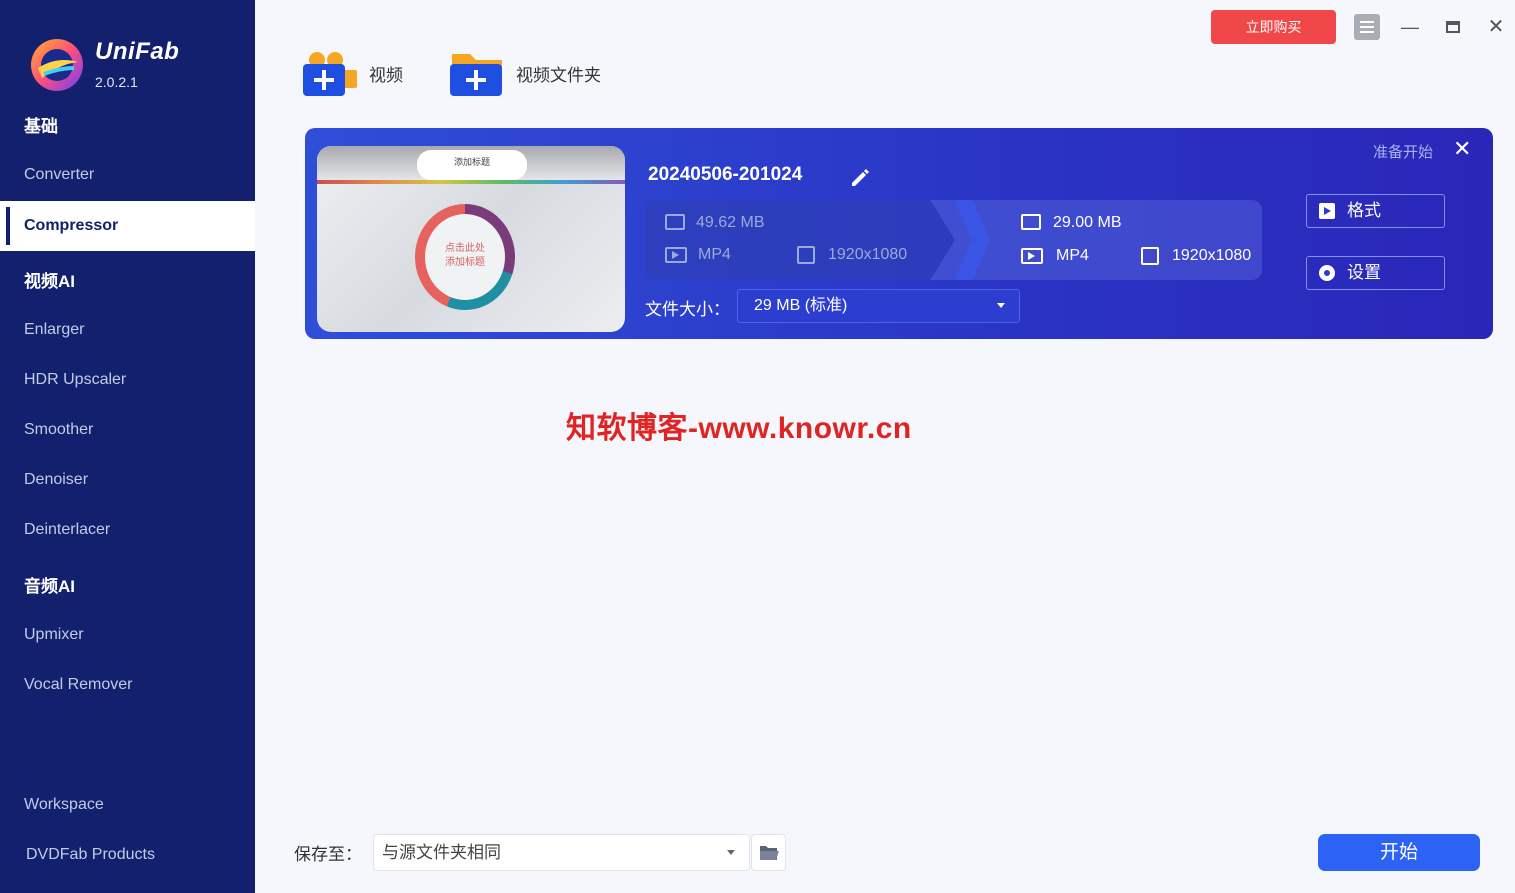 This screenshot has width=1515, height=893. Describe the element at coordinates (1087, 222) in the screenshot. I see `output-size: 29.00 MB` at that location.